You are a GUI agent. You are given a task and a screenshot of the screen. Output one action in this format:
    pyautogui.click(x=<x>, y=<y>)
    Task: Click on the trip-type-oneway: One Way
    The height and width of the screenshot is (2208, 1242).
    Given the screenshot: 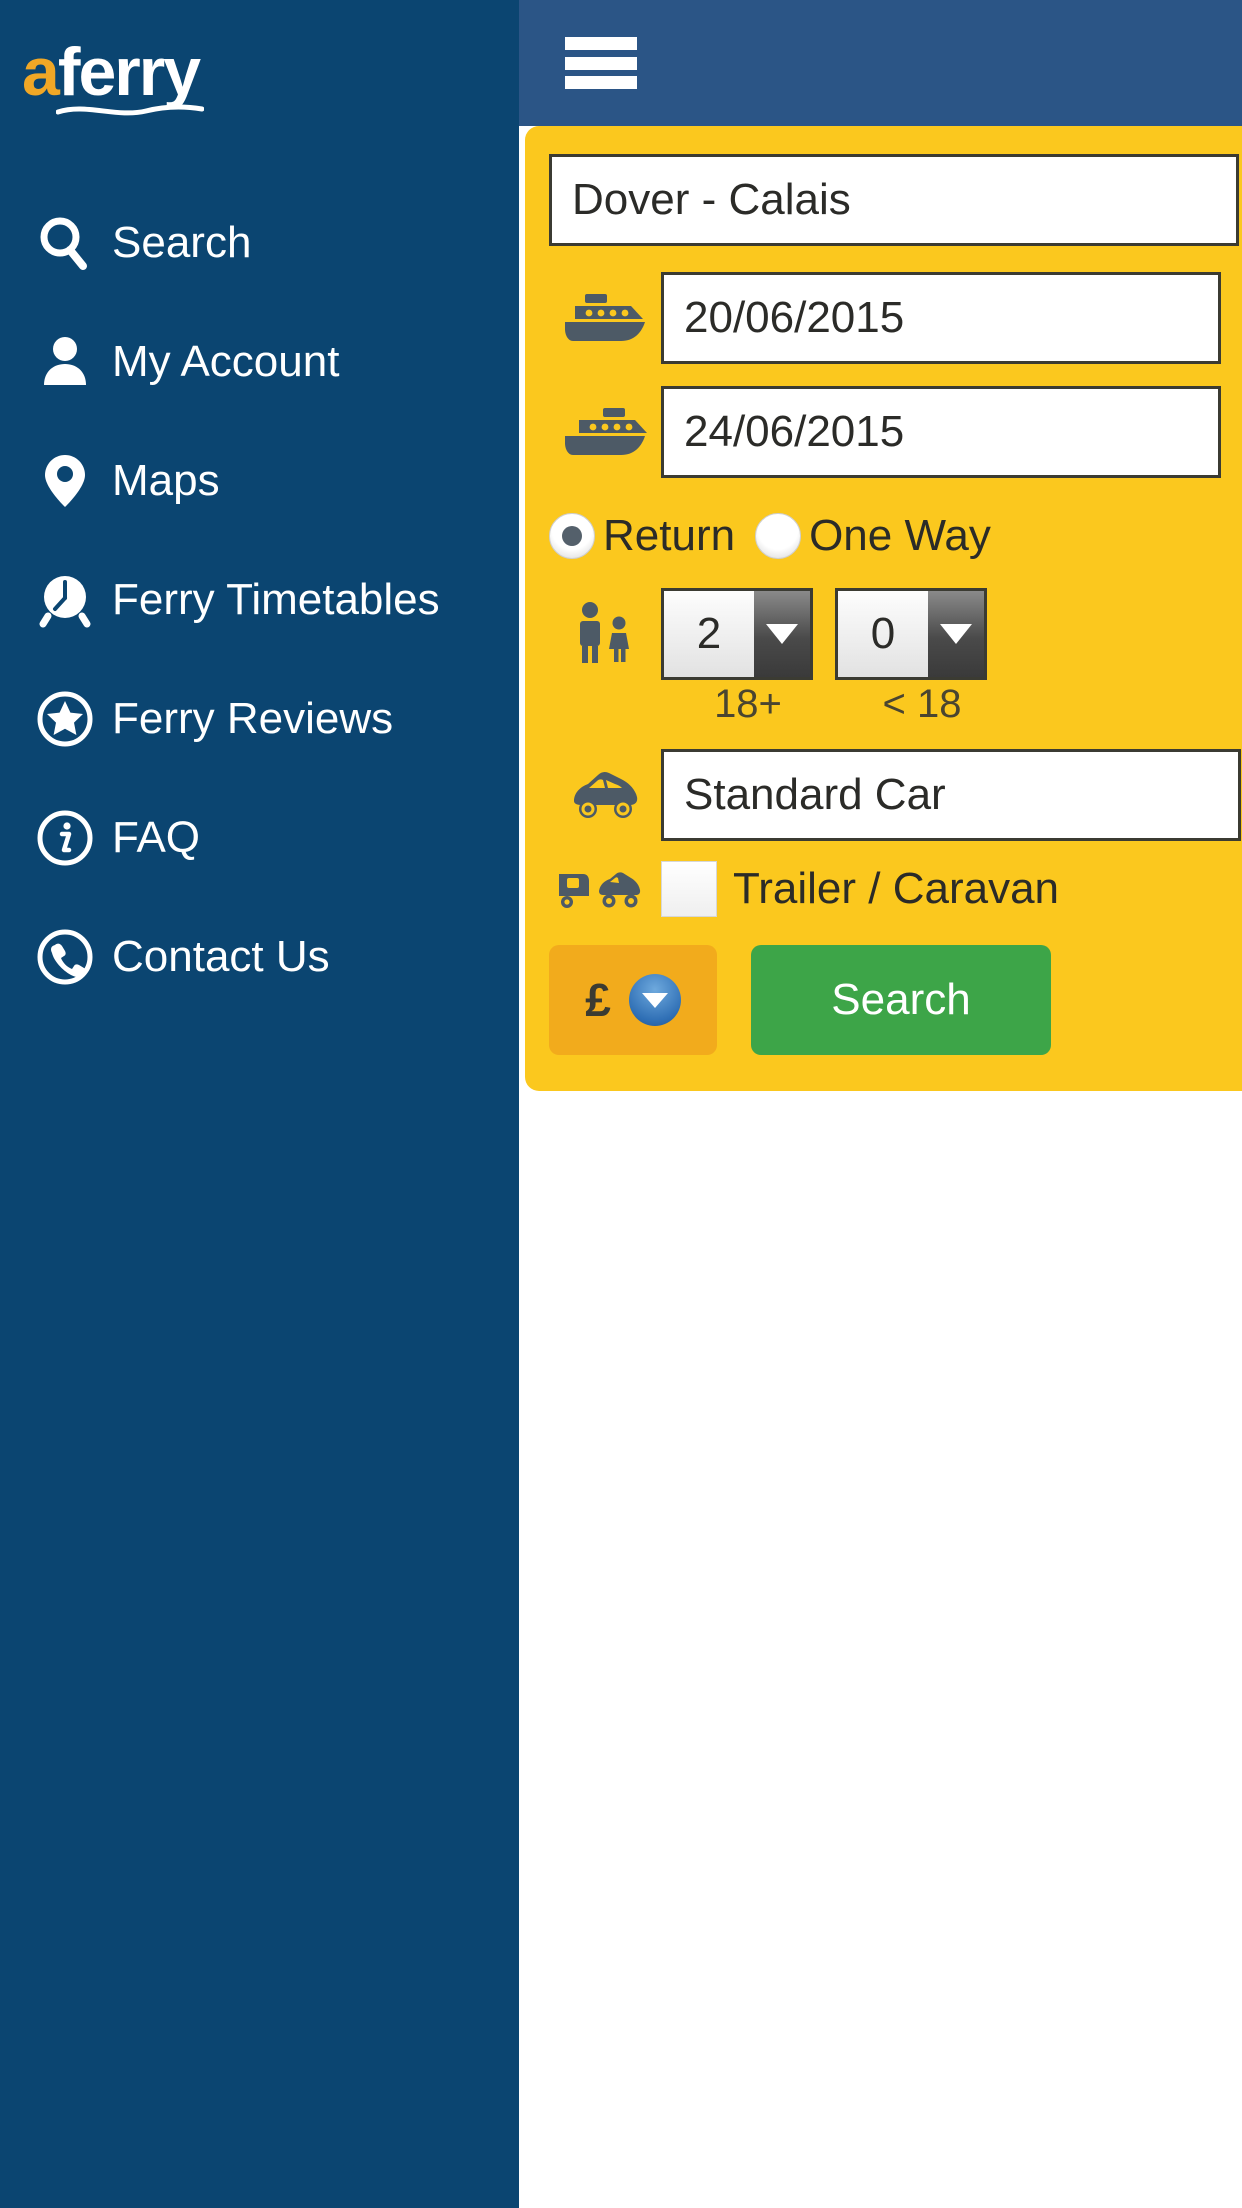 What is the action you would take?
    pyautogui.click(x=873, y=536)
    